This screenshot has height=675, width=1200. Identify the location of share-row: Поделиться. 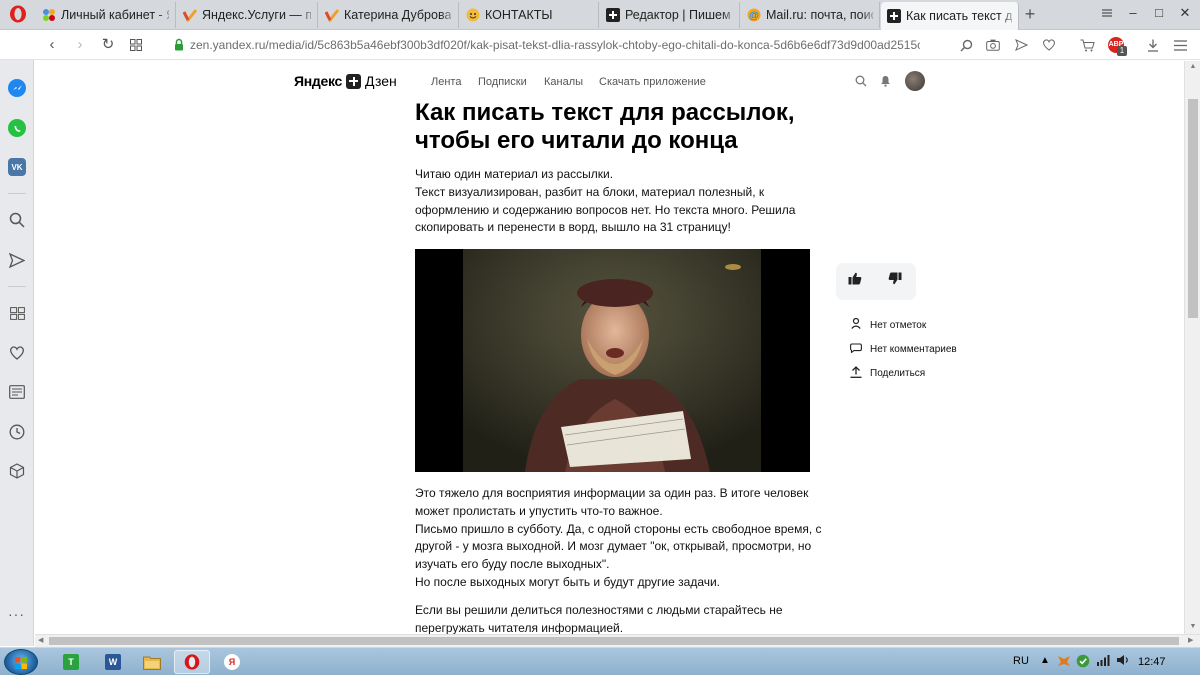
(887, 373).